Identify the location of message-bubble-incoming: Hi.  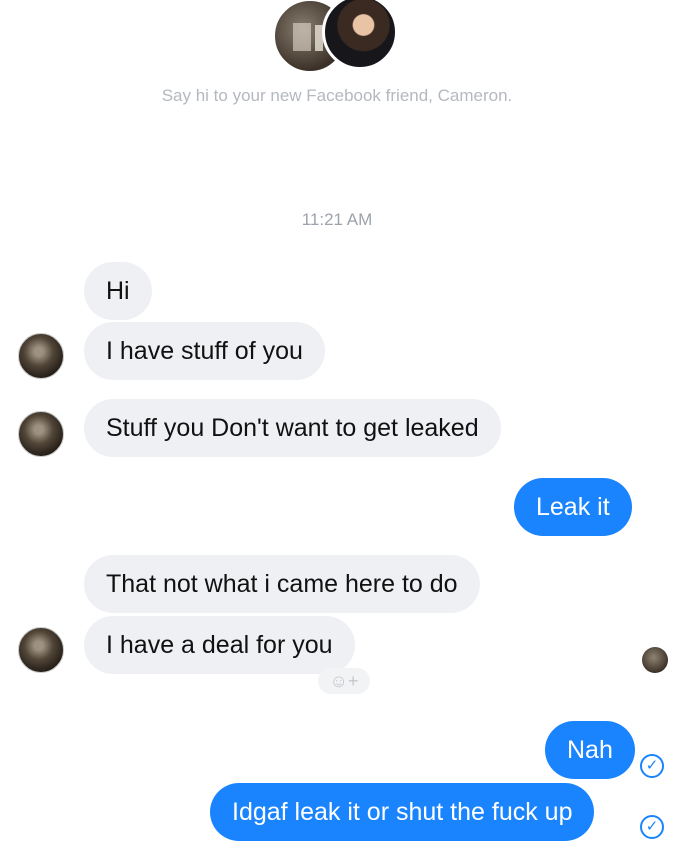
(118, 291).